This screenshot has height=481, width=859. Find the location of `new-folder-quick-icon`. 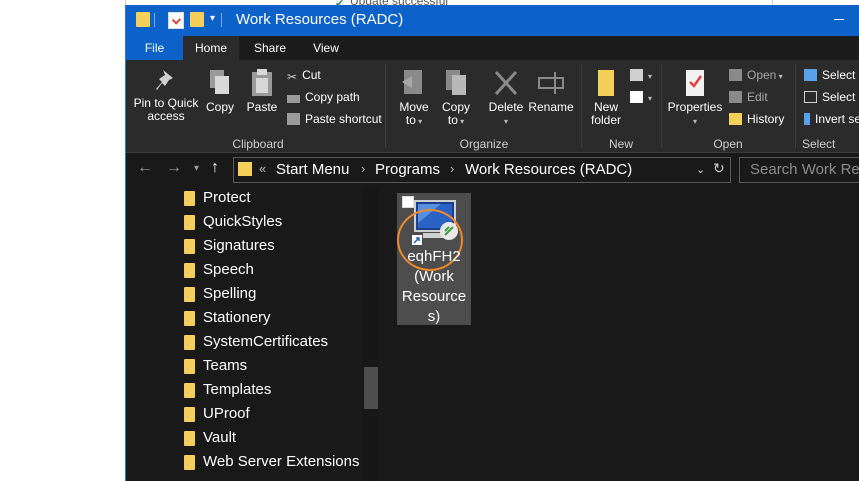

new-folder-quick-icon is located at coordinates (197, 19).